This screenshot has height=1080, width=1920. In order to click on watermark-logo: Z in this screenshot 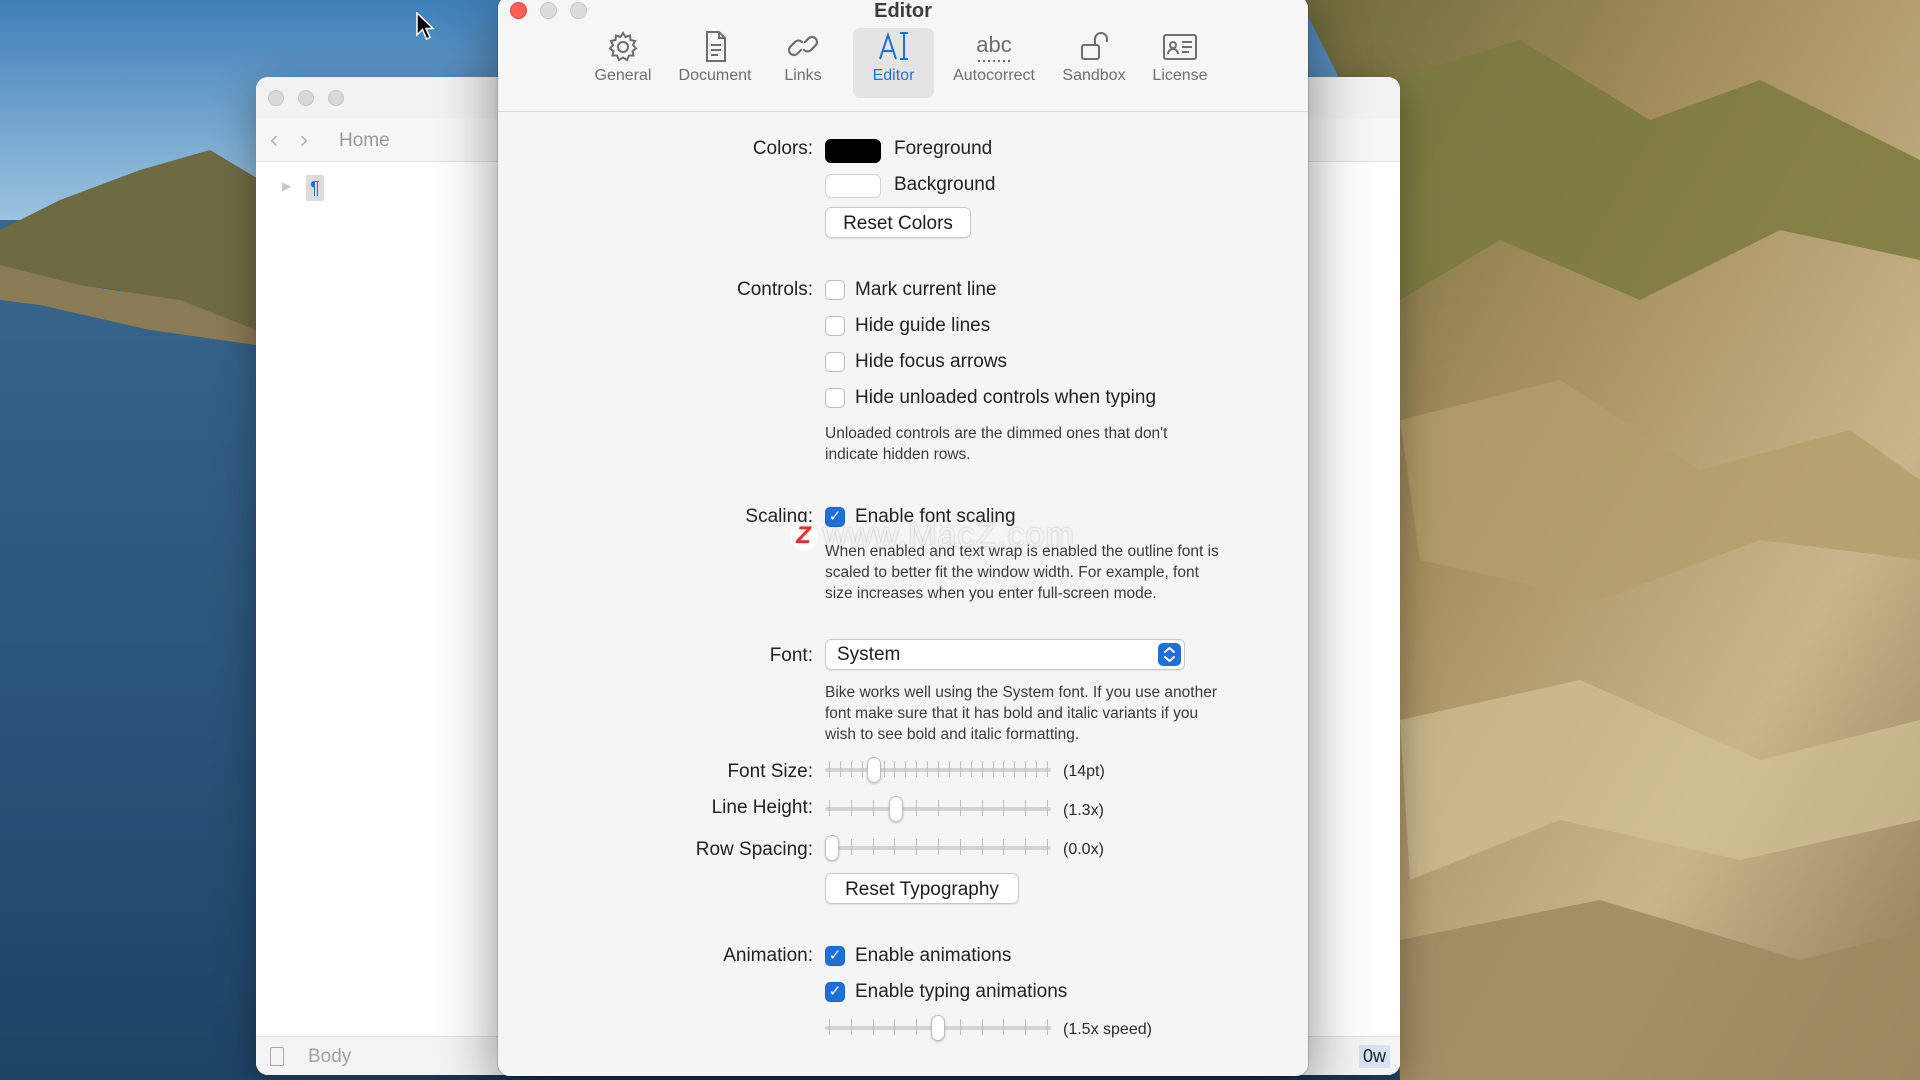, I will do `click(804, 536)`.